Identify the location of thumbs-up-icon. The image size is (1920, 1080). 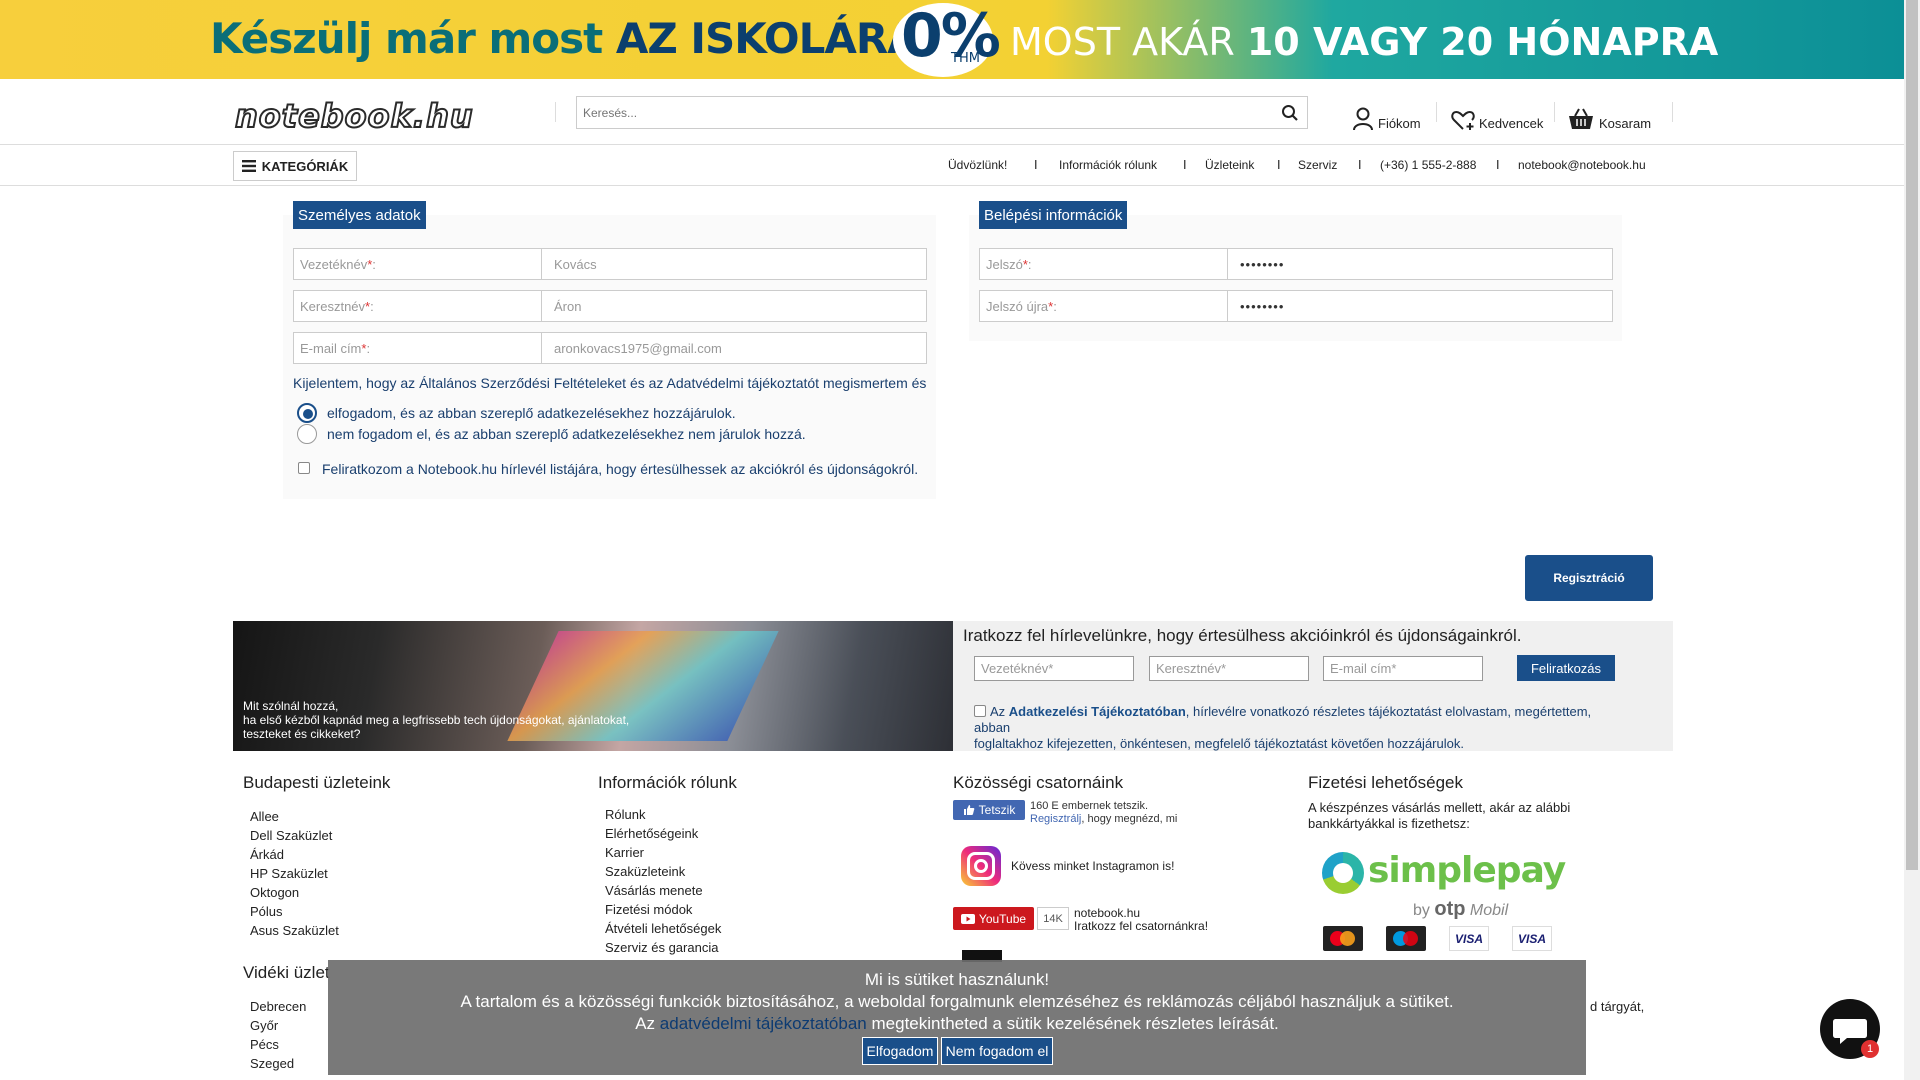
(968, 810).